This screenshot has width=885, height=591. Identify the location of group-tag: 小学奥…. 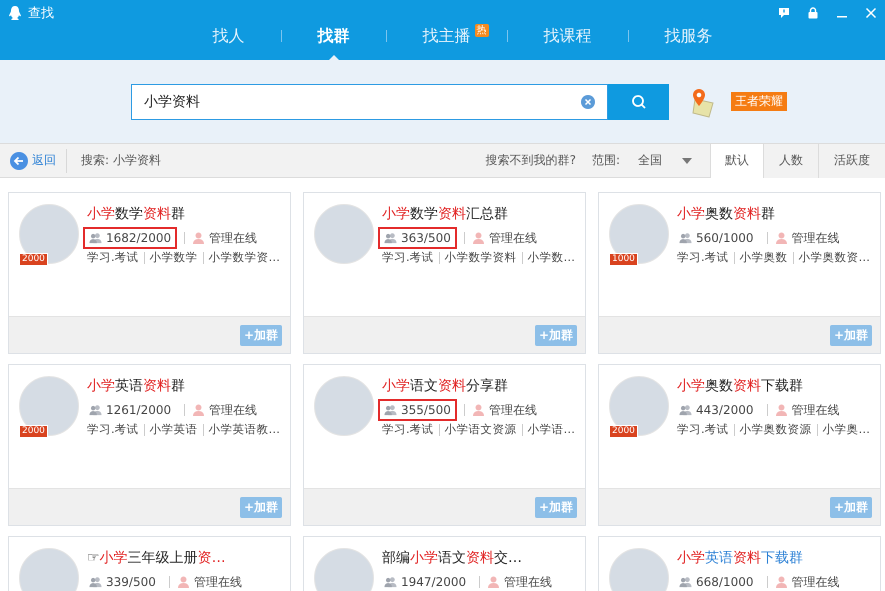
(846, 429).